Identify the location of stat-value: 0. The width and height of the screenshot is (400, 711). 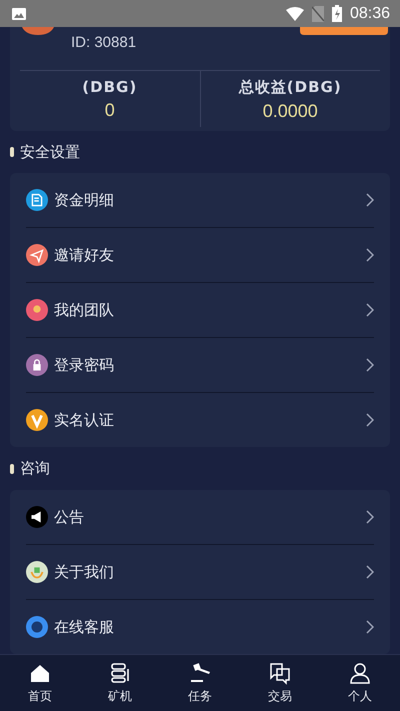
(109, 110).